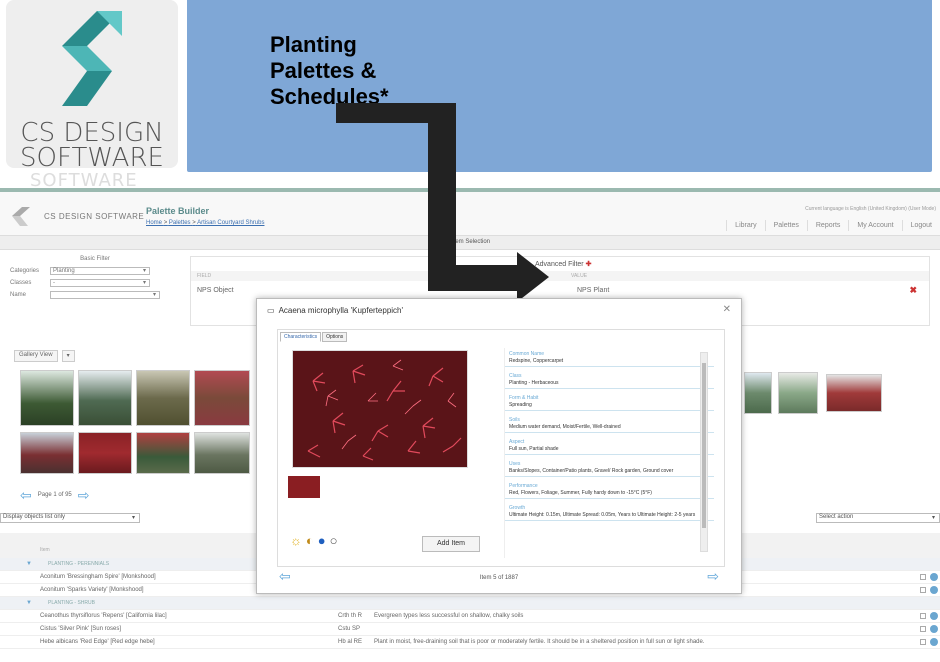 The image size is (940, 662). I want to click on grid-header-item: Item, so click(45, 550).